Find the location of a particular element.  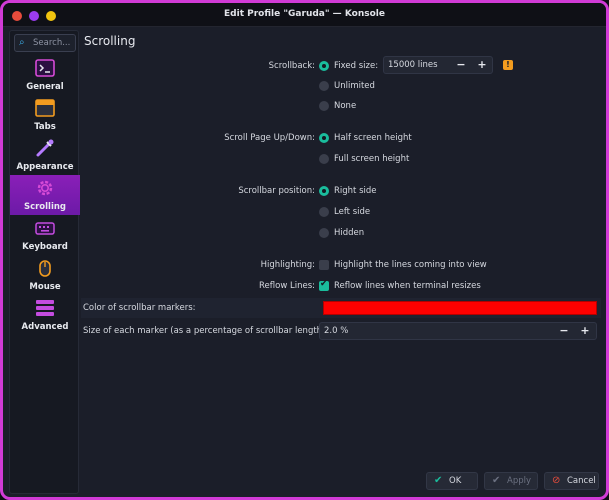

tabs-icon is located at coordinates (45, 108).